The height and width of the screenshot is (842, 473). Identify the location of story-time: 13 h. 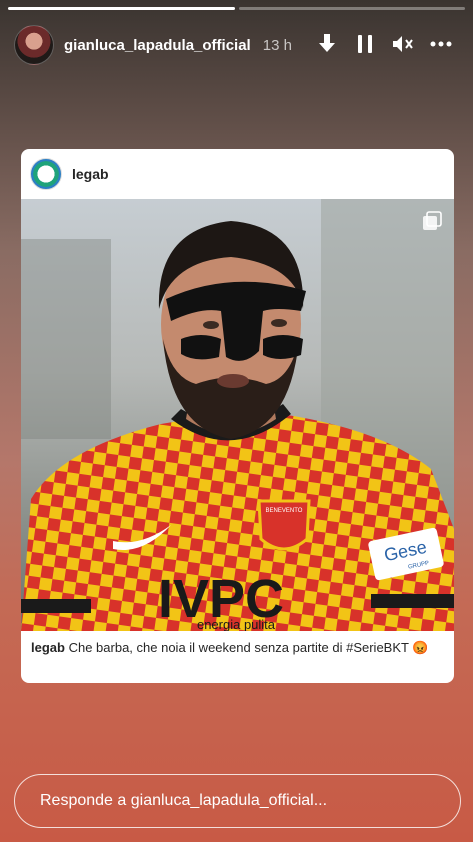
(277, 45).